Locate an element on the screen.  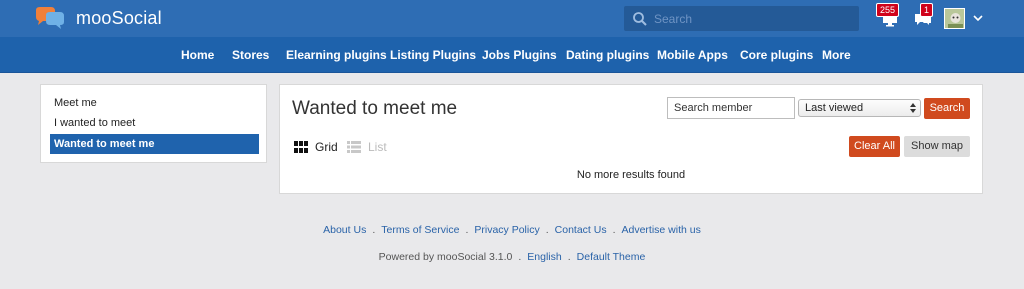
sort-selected-value: Last viewed is located at coordinates (834, 108).